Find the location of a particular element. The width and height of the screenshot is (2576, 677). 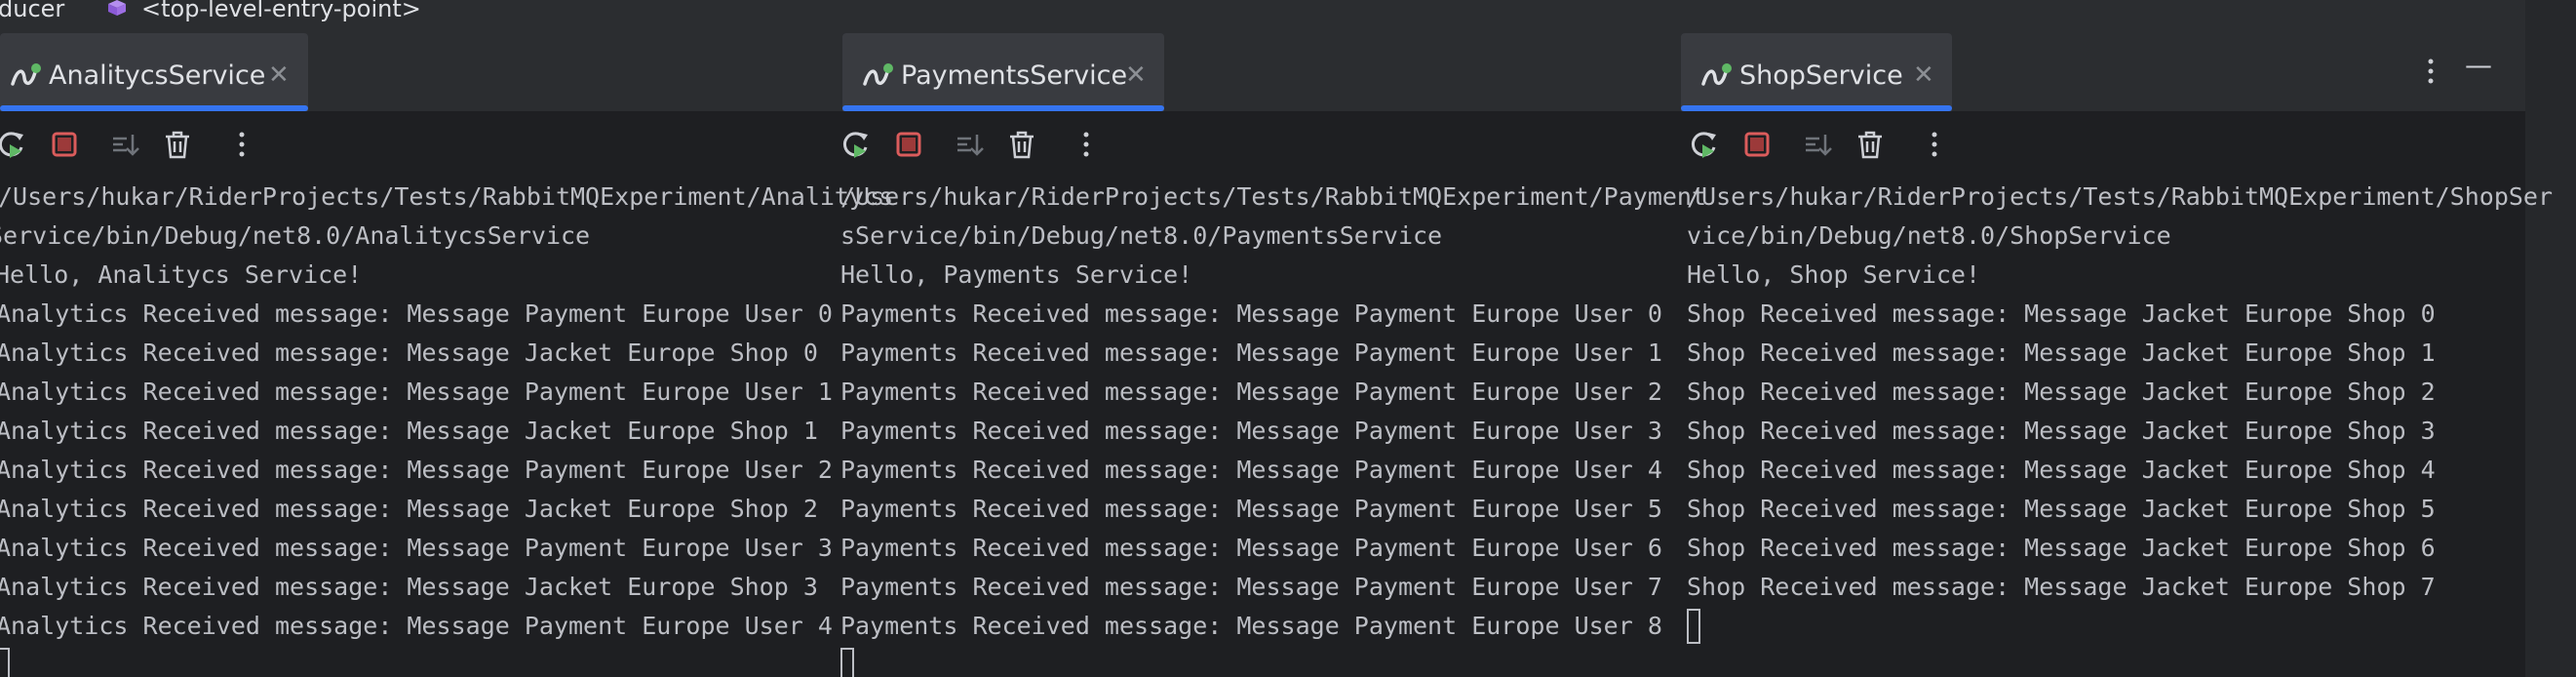

console-line: Hello, Payments Service! is located at coordinates (1017, 274).